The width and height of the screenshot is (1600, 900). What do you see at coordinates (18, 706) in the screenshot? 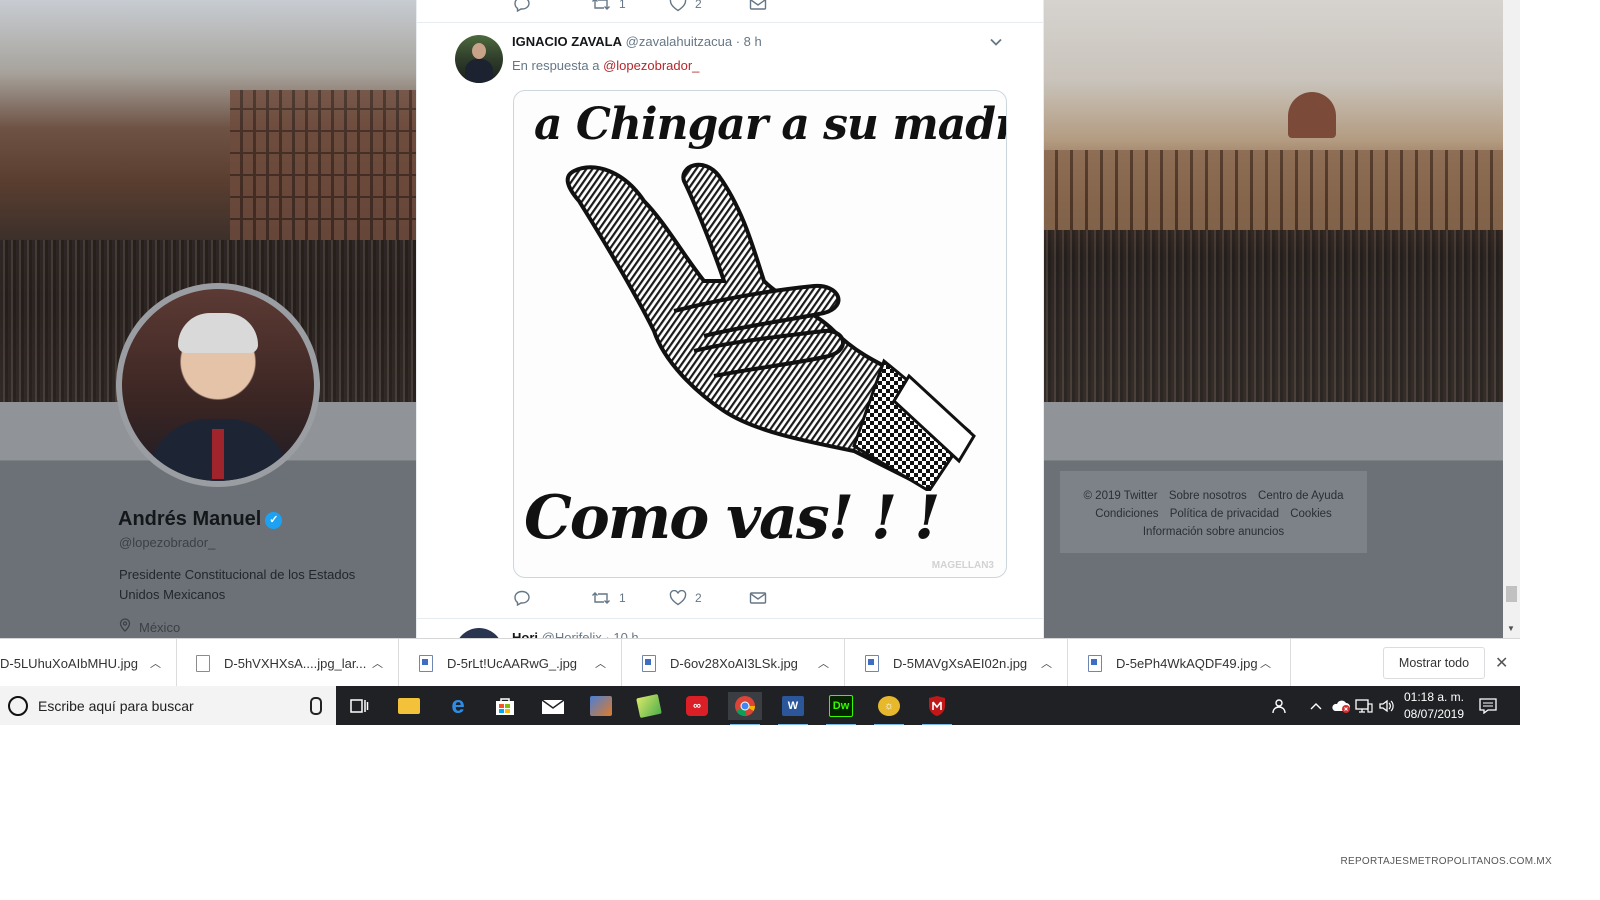
I see `cortana-icon` at bounding box center [18, 706].